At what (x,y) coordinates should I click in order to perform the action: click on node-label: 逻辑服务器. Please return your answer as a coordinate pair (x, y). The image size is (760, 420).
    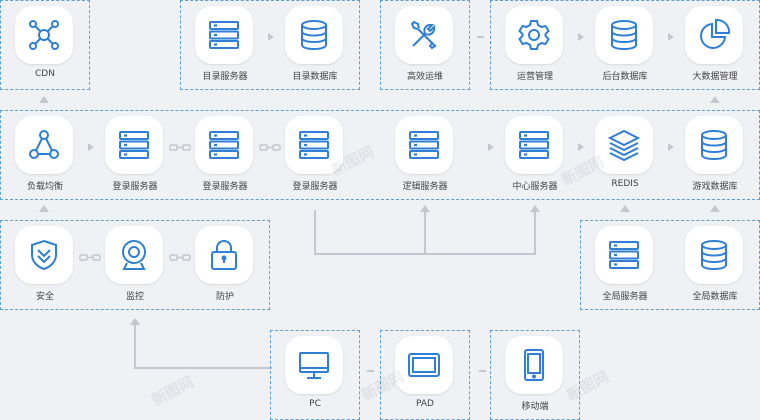
    Looking at the image, I should click on (425, 187).